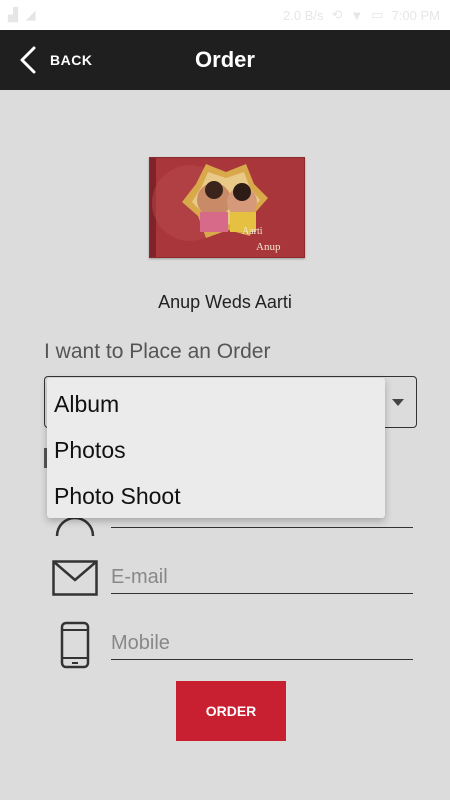 This screenshot has height=800, width=450. What do you see at coordinates (357, 15) in the screenshot?
I see `wifi-icon: ▼` at bounding box center [357, 15].